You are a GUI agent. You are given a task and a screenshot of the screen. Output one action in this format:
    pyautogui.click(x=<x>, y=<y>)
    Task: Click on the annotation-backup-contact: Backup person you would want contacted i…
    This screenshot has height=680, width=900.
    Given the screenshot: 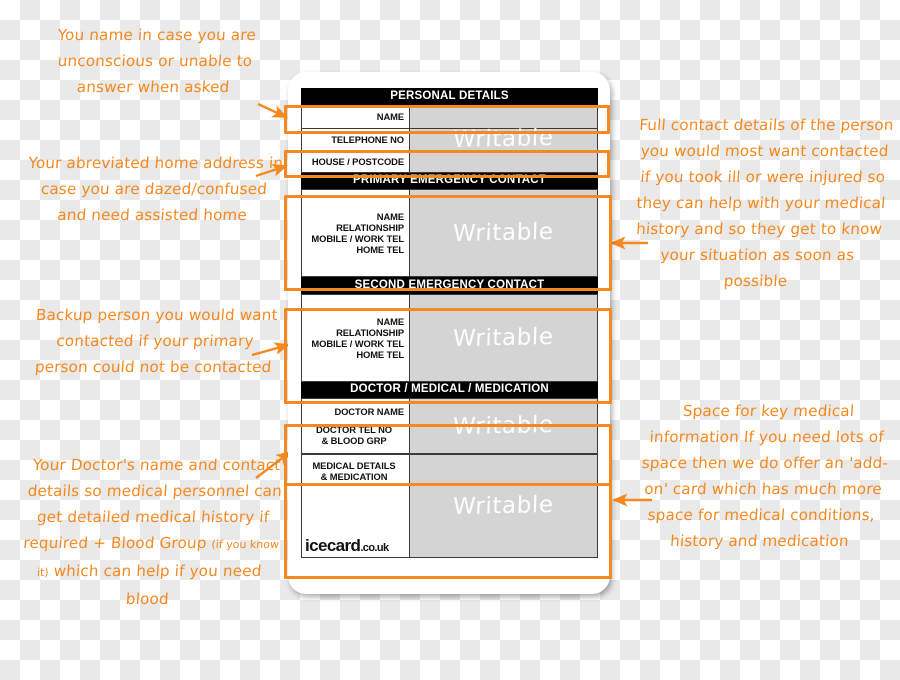 What is the action you would take?
    pyautogui.click(x=156, y=341)
    